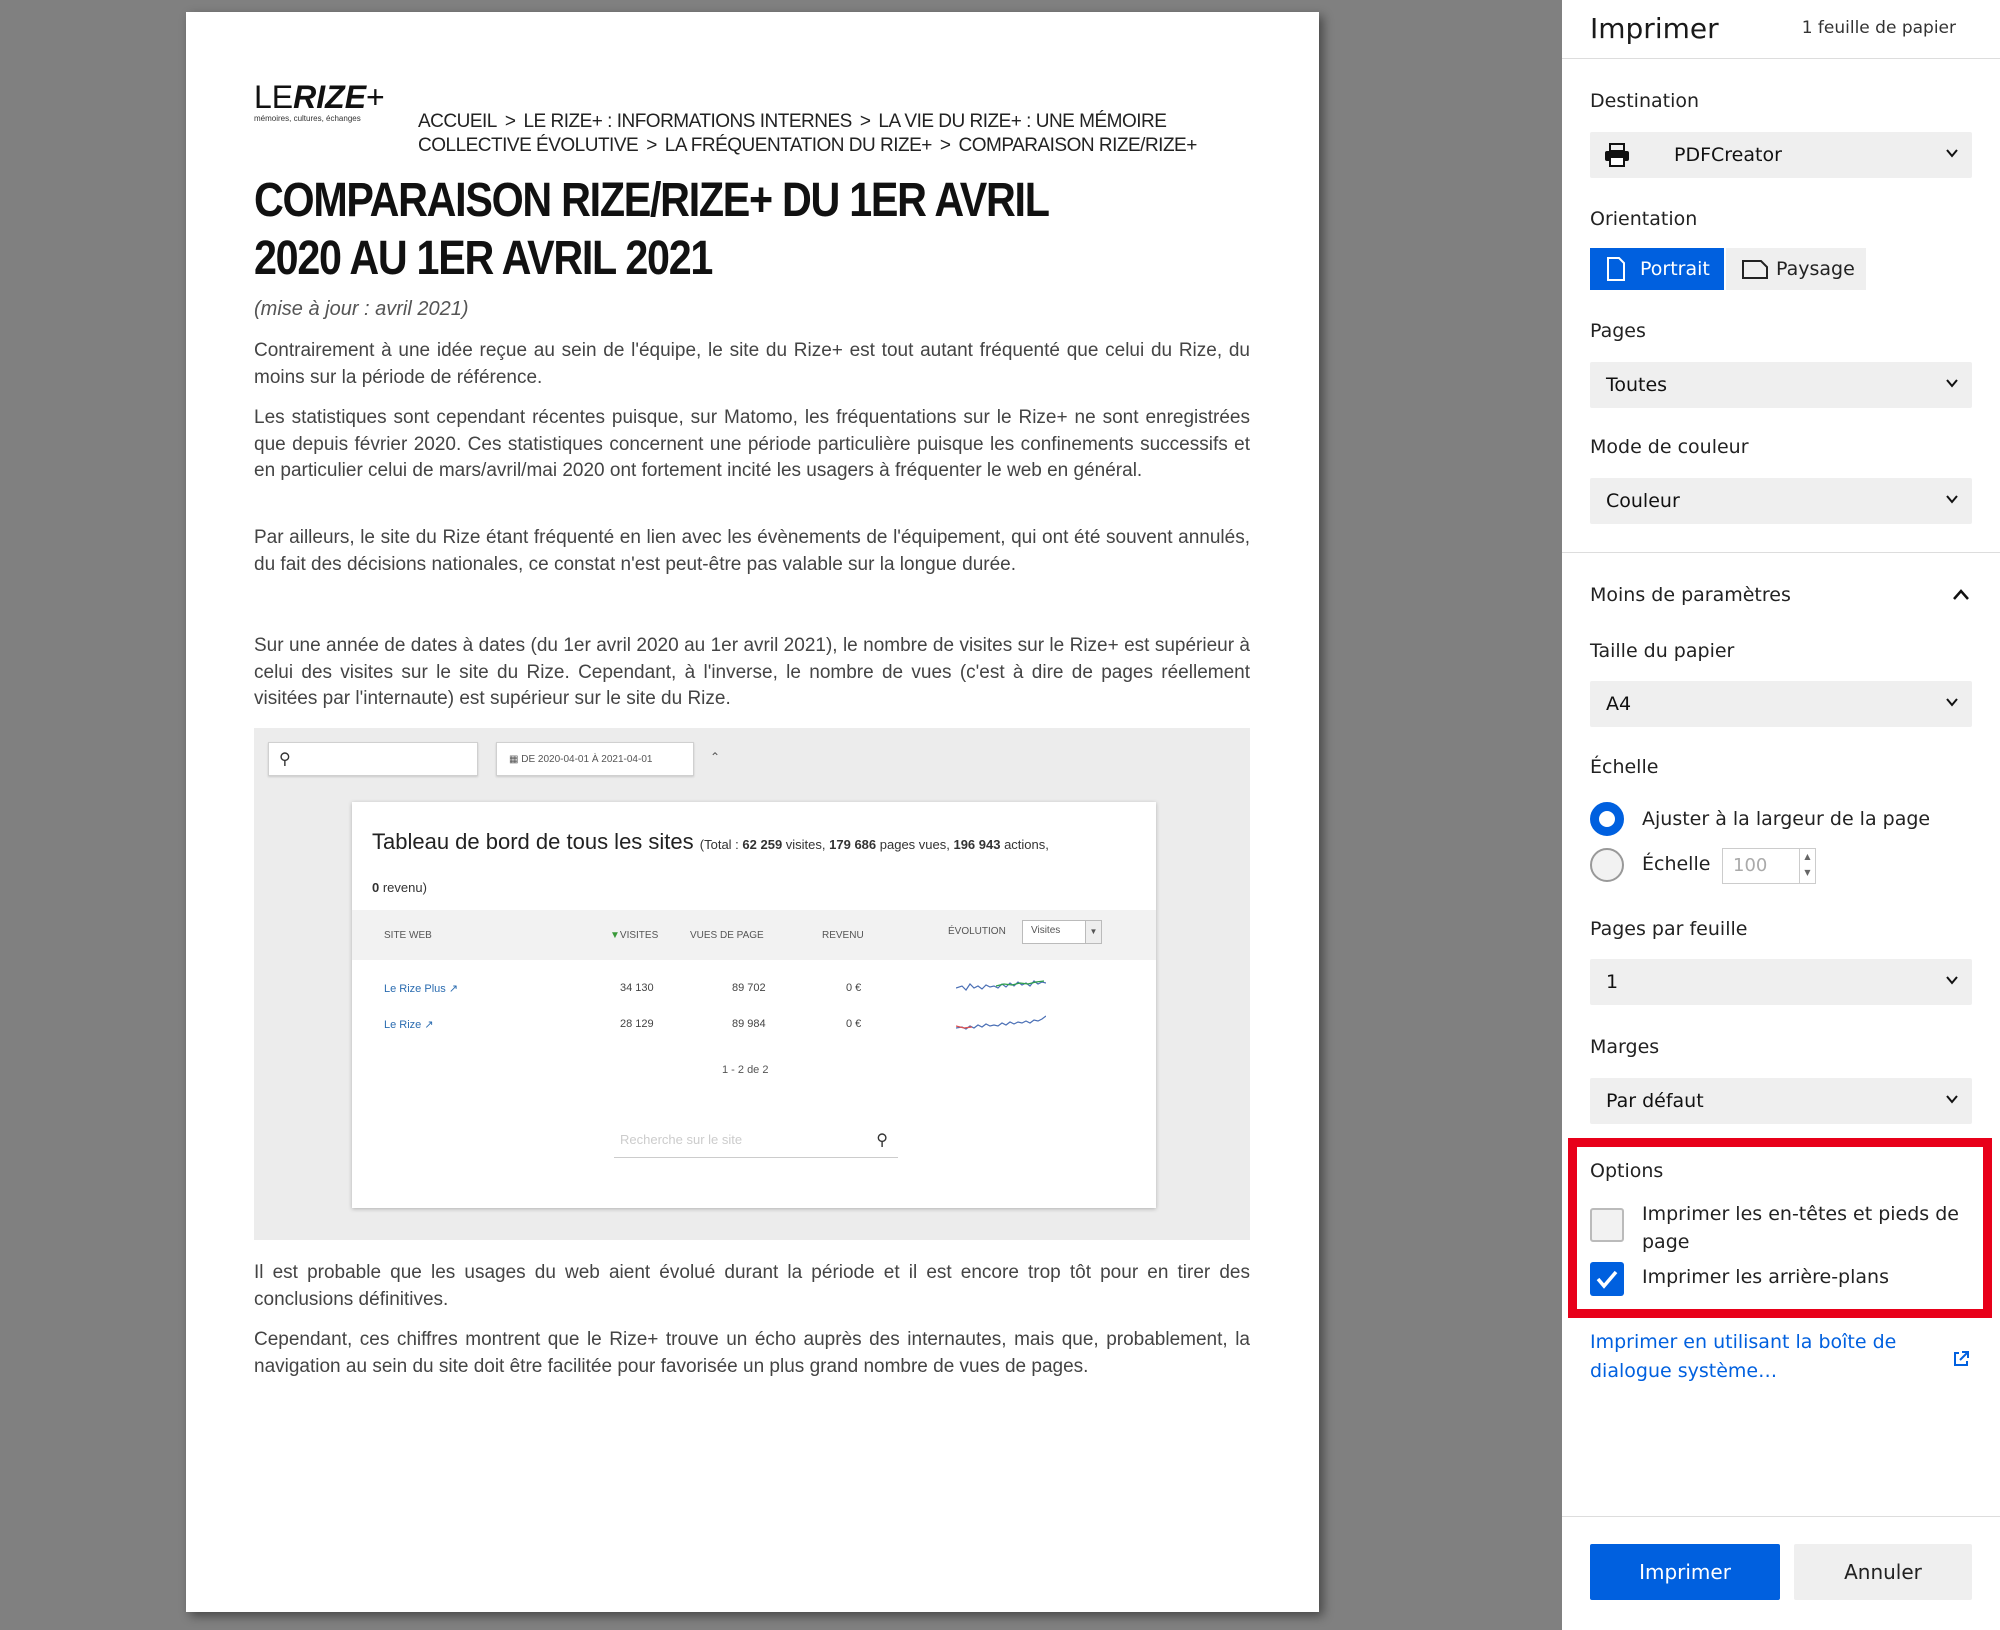 The height and width of the screenshot is (1630, 2000). Describe the element at coordinates (1755, 269) in the screenshot. I see `landscape-icon` at that location.